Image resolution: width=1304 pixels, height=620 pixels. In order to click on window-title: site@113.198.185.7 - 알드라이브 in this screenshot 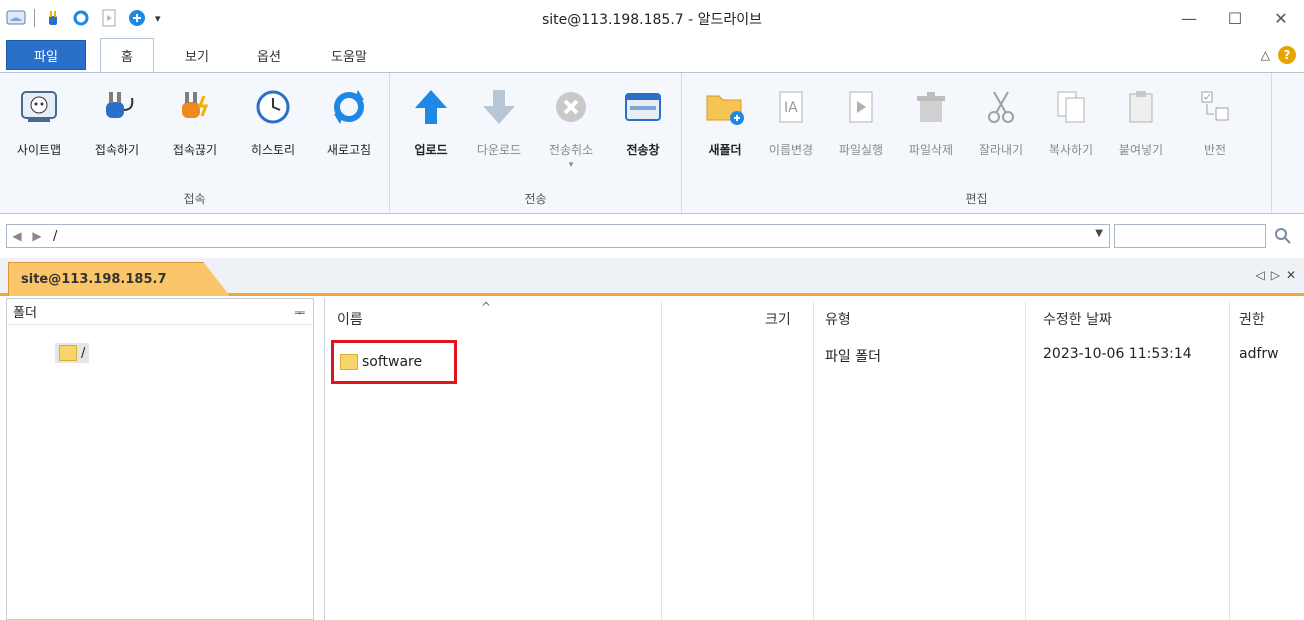, I will do `click(652, 20)`.